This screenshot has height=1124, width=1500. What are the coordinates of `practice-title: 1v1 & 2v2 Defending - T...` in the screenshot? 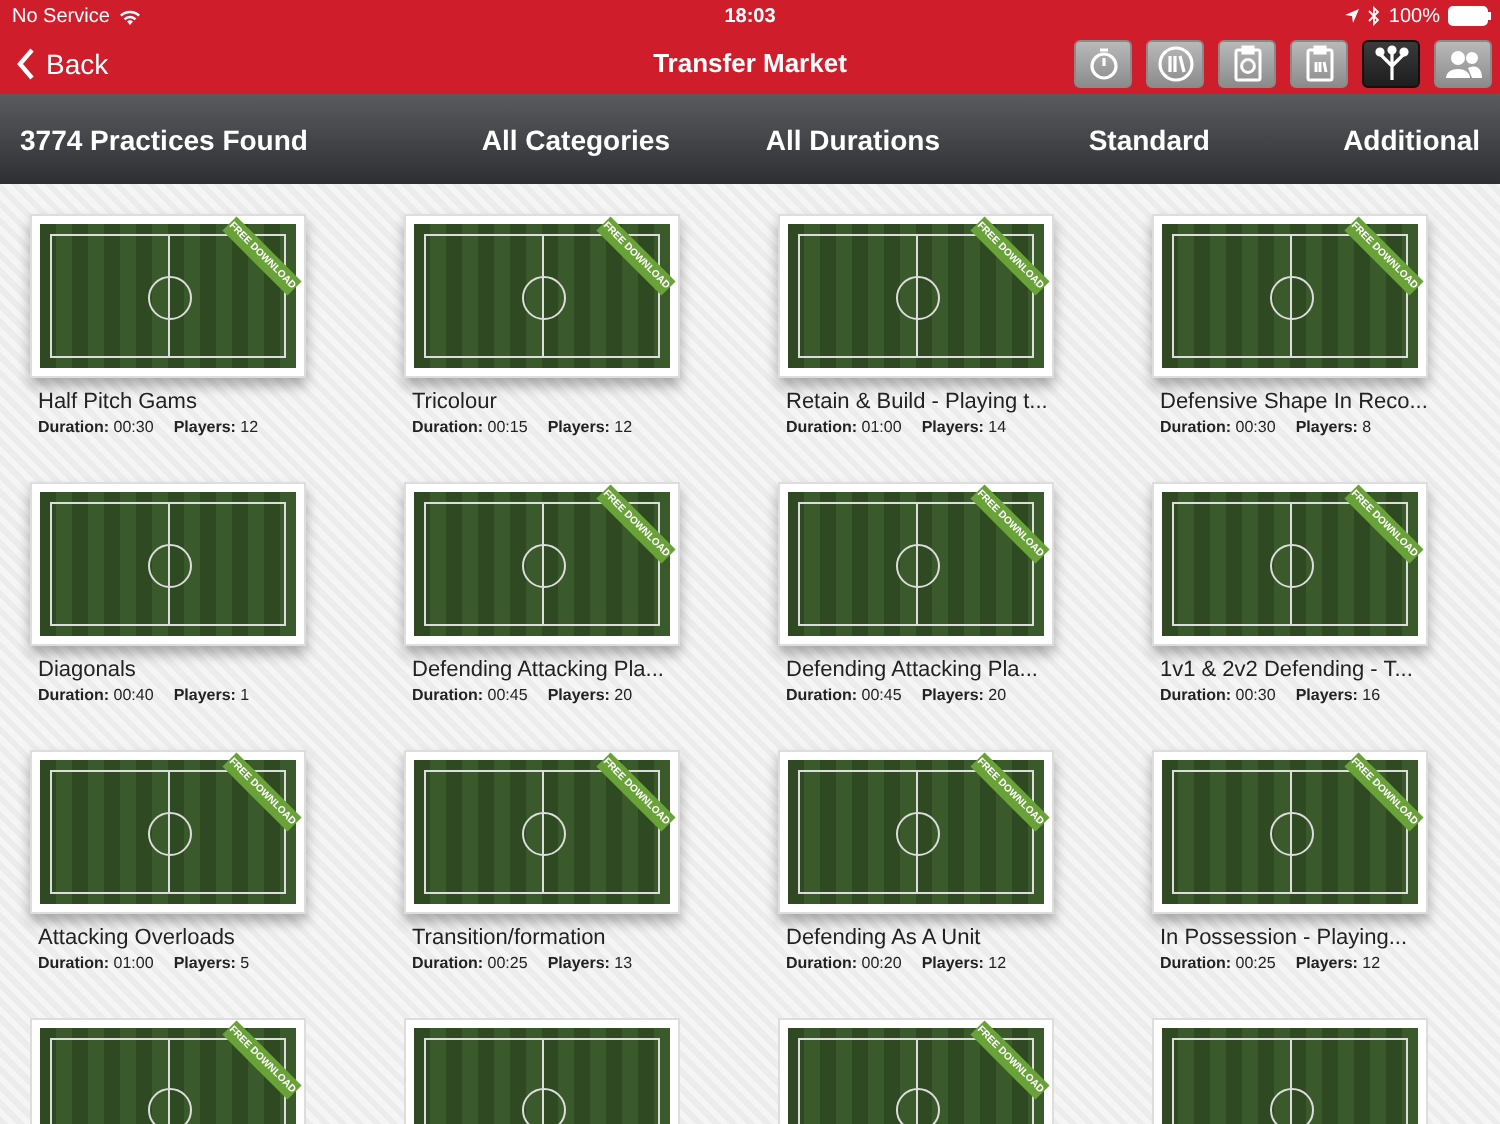 It's located at (1287, 670).